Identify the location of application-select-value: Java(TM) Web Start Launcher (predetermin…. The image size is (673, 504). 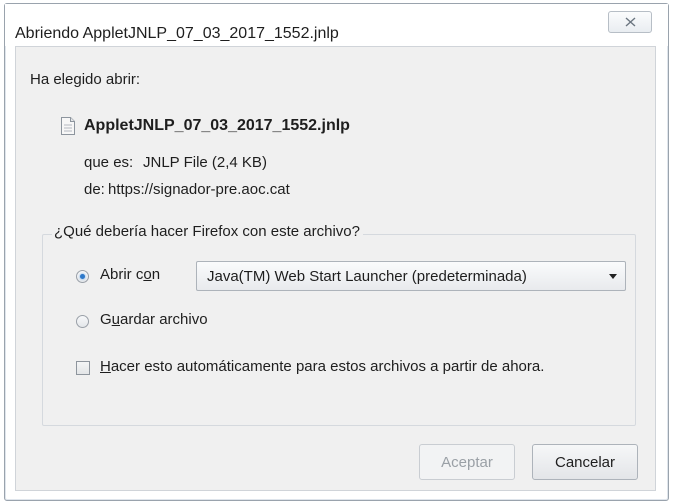
(367, 276).